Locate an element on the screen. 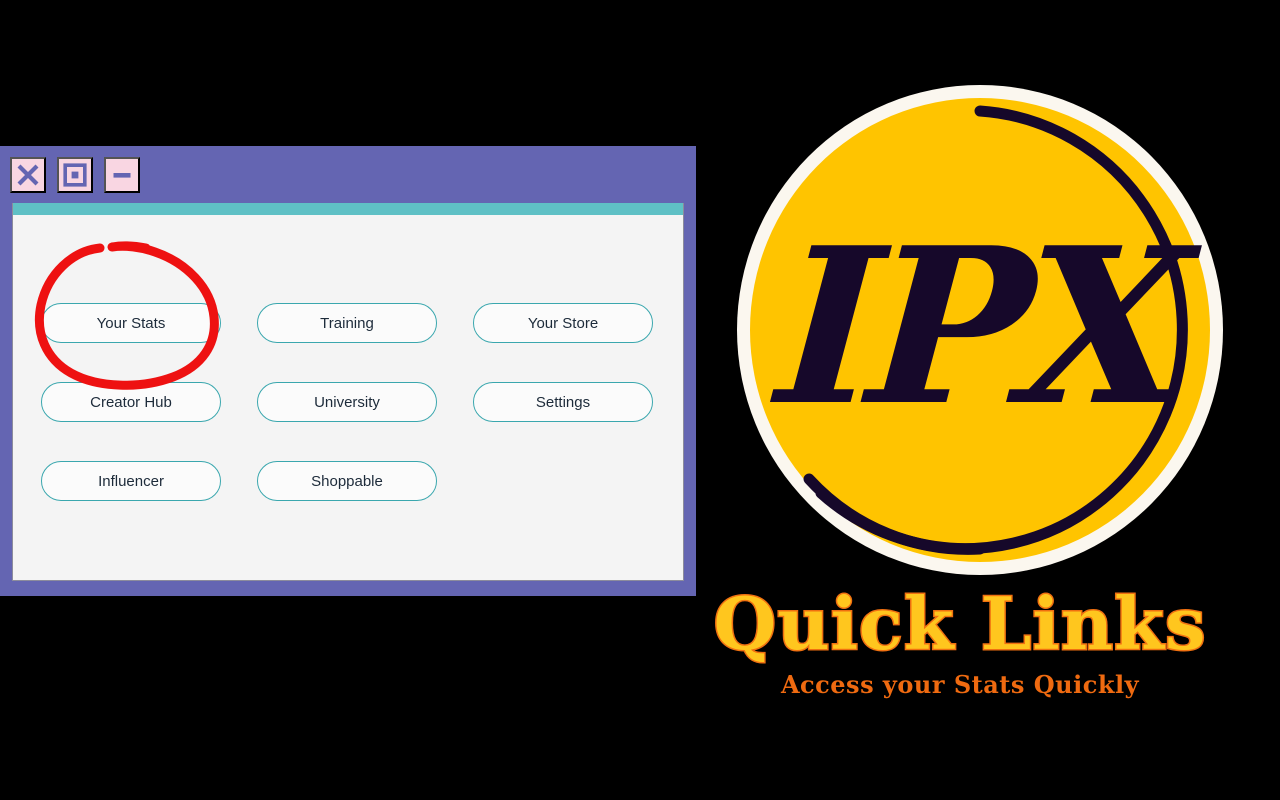 The height and width of the screenshot is (800, 1280). ipx-logo-wordmark: IPX is located at coordinates (980, 326).